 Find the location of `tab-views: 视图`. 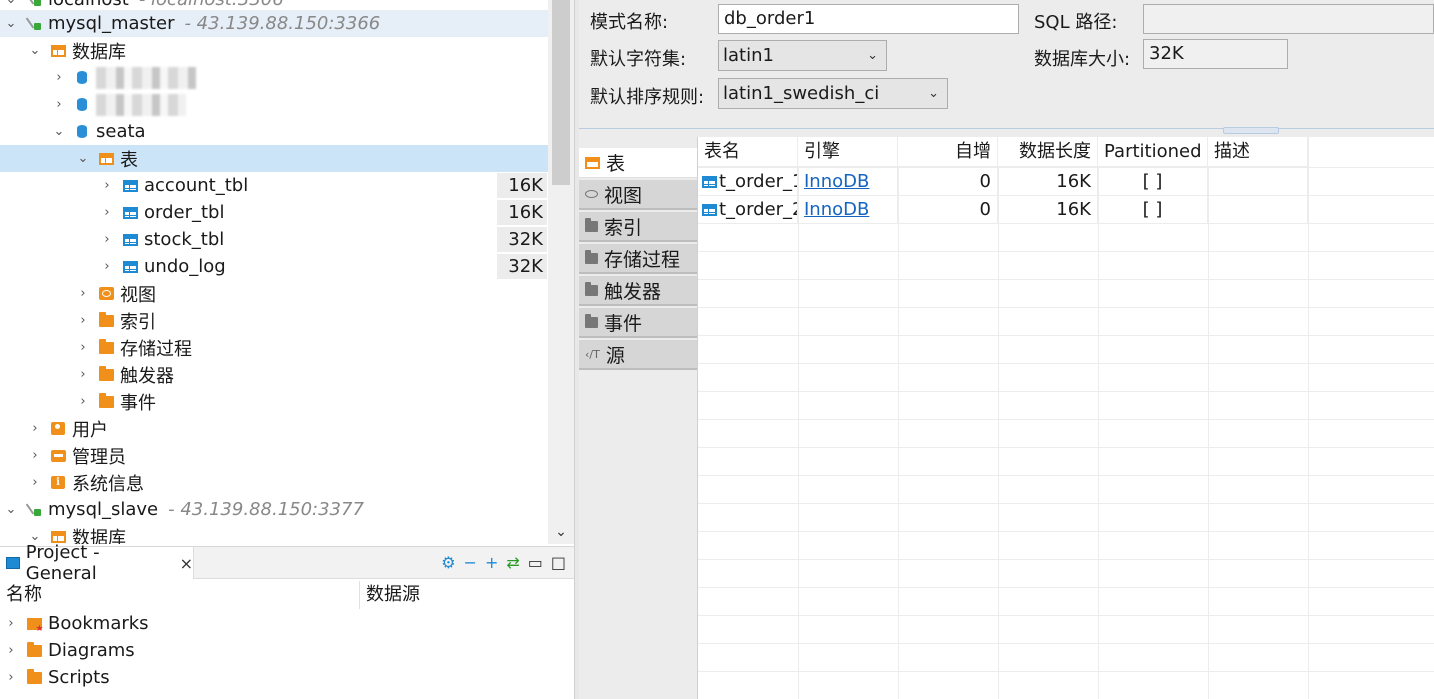

tab-views: 视图 is located at coordinates (638, 195).